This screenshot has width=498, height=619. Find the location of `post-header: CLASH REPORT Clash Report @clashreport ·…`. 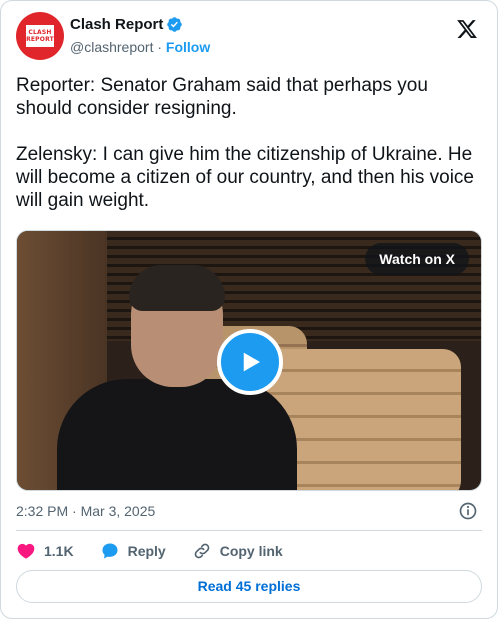

post-header: CLASH REPORT Clash Report @clashreport ·… is located at coordinates (249, 38).